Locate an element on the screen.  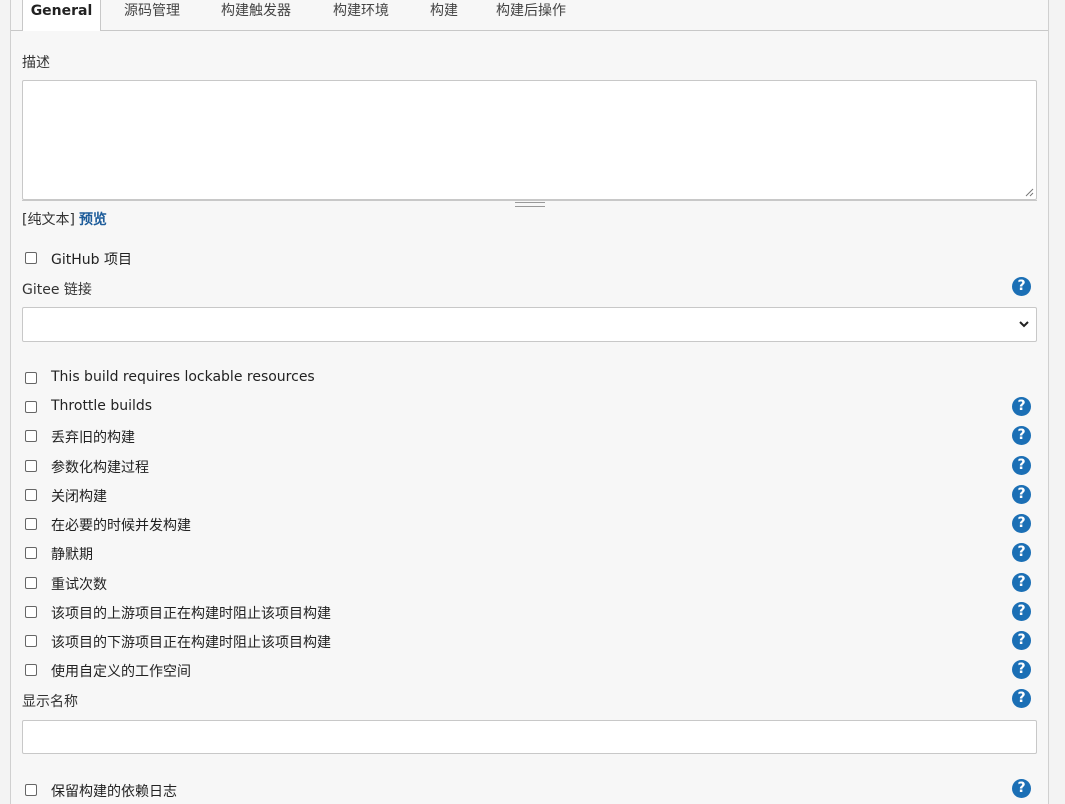
tab-post-build-actions: 构建后操作 is located at coordinates (531, 11).